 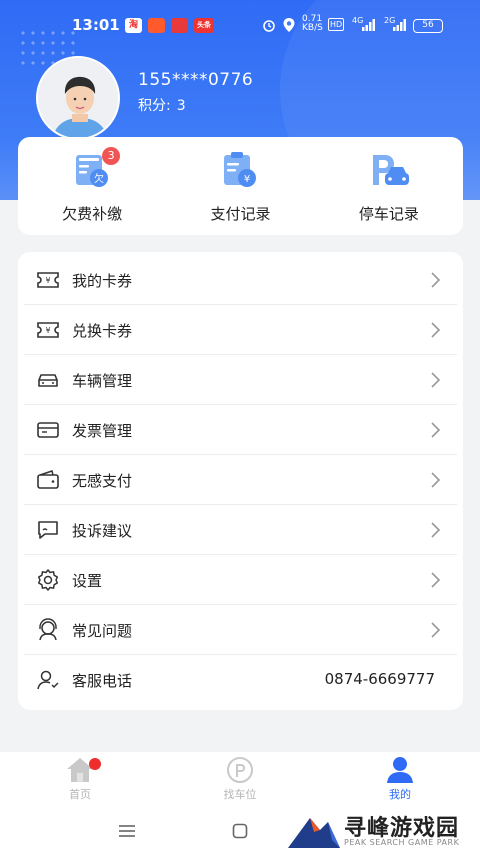 I want to click on nav-tab-find-parking: 找车位, so click(x=240, y=779).